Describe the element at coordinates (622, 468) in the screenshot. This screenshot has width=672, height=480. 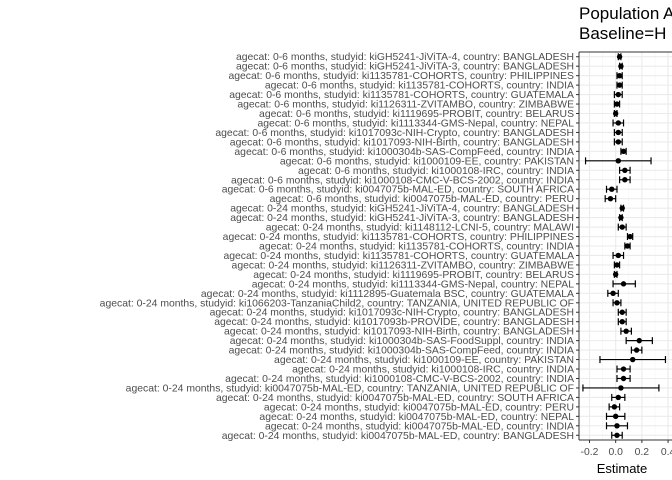
I see `x-axis-title: Estimate` at that location.